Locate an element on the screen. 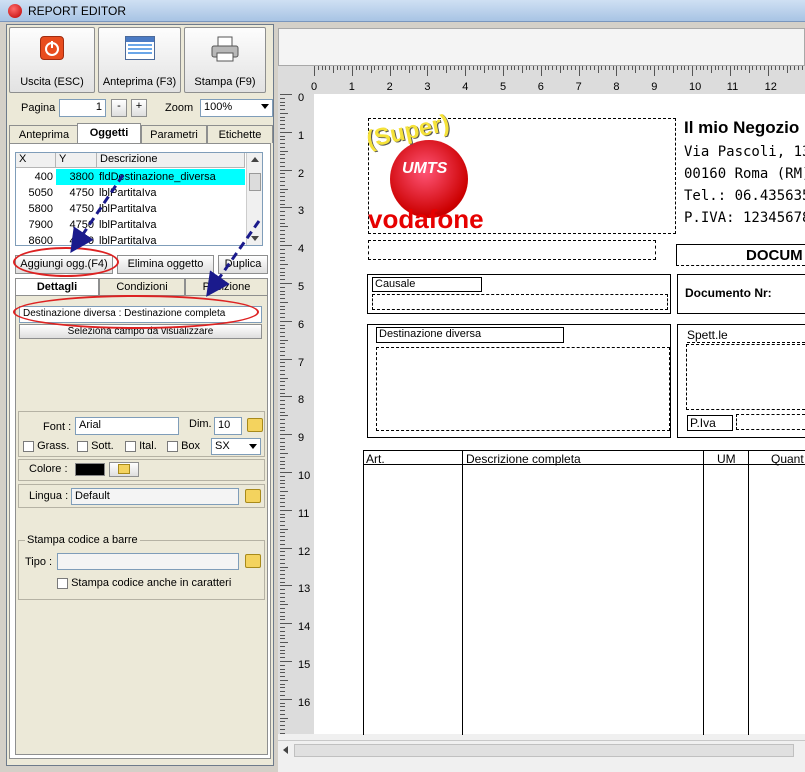 The height and width of the screenshot is (772, 805). color-swatch is located at coordinates (90, 469).